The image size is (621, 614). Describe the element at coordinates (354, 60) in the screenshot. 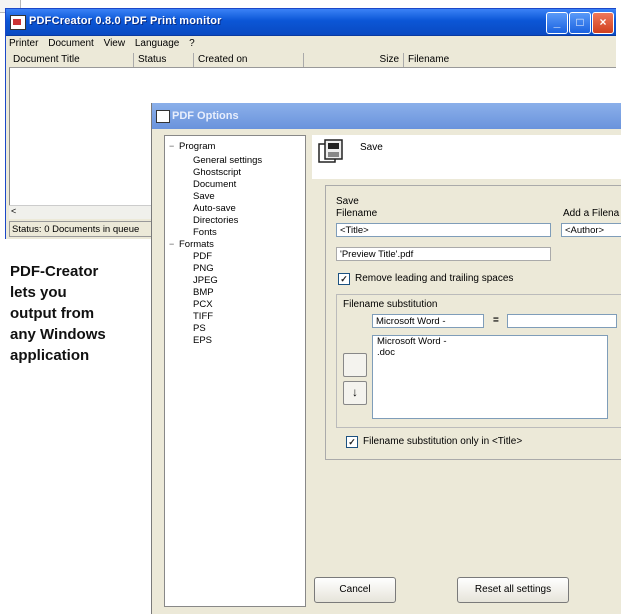

I see `col-size: Size` at that location.